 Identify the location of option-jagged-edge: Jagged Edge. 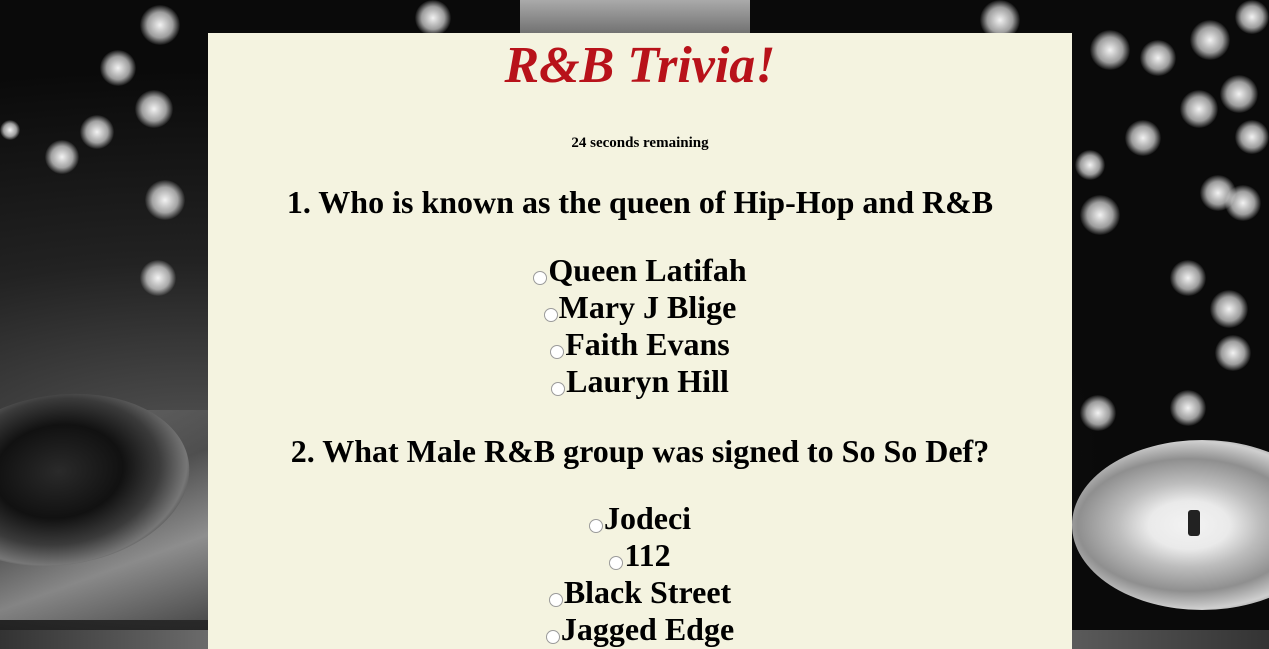
(640, 629).